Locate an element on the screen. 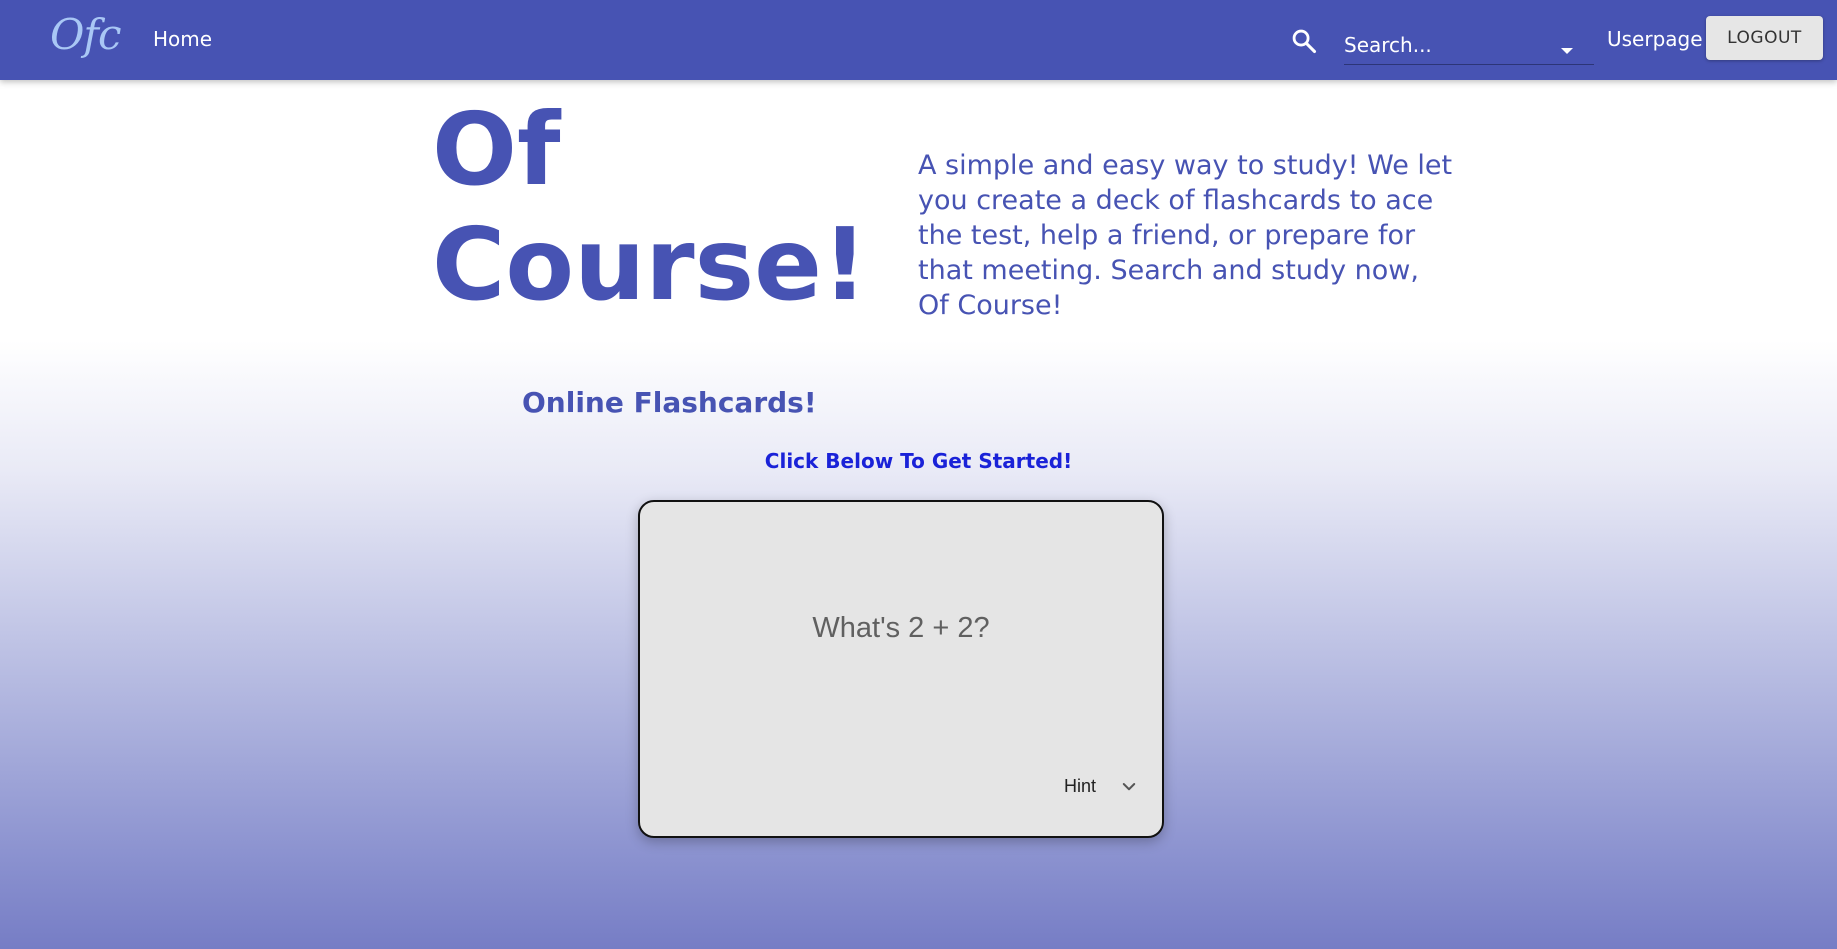 Image resolution: width=1837 pixels, height=949 pixels. get-started-text: Click Below To Get Started! is located at coordinates (918, 461).